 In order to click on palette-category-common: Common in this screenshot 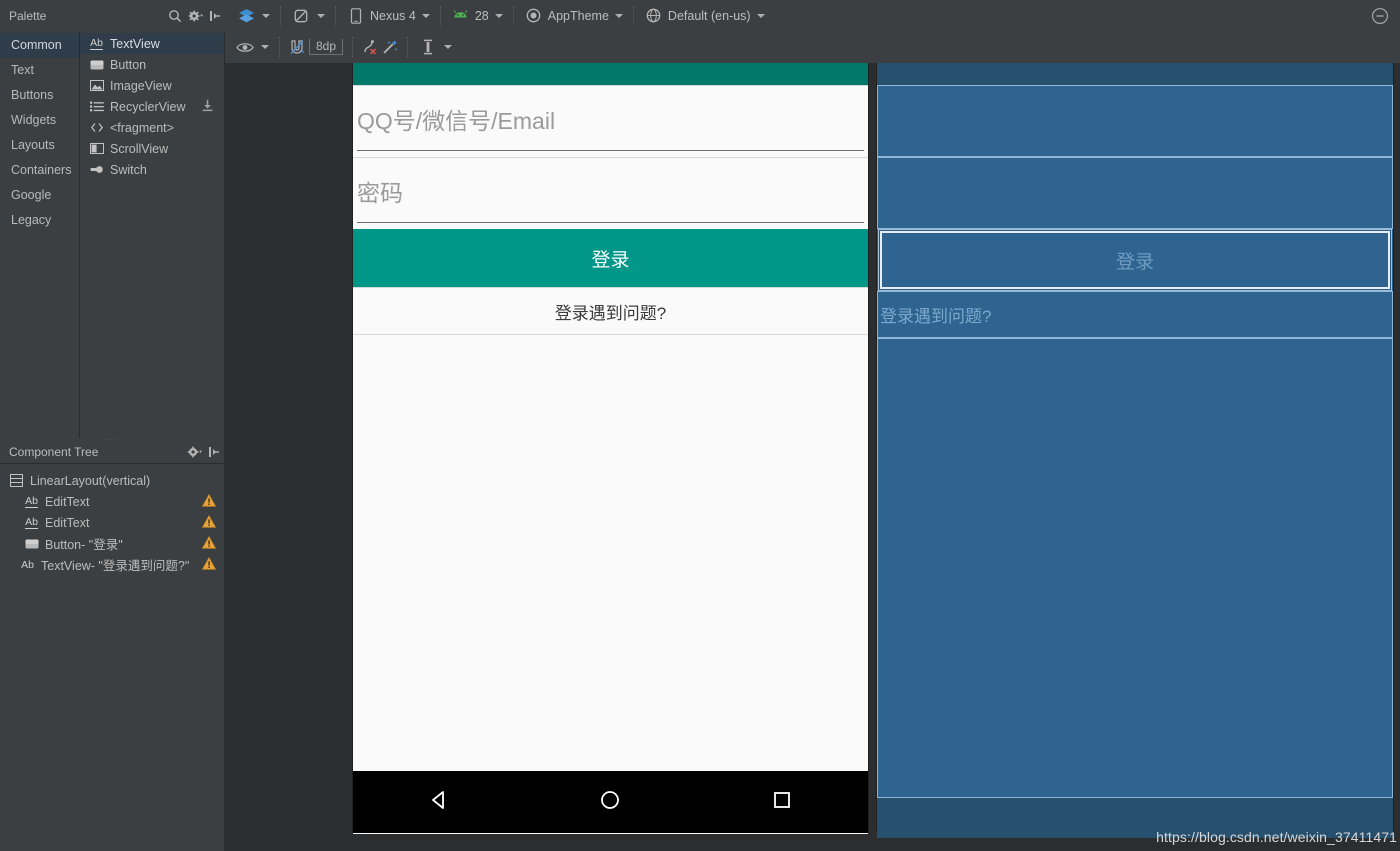, I will do `click(39, 45)`.